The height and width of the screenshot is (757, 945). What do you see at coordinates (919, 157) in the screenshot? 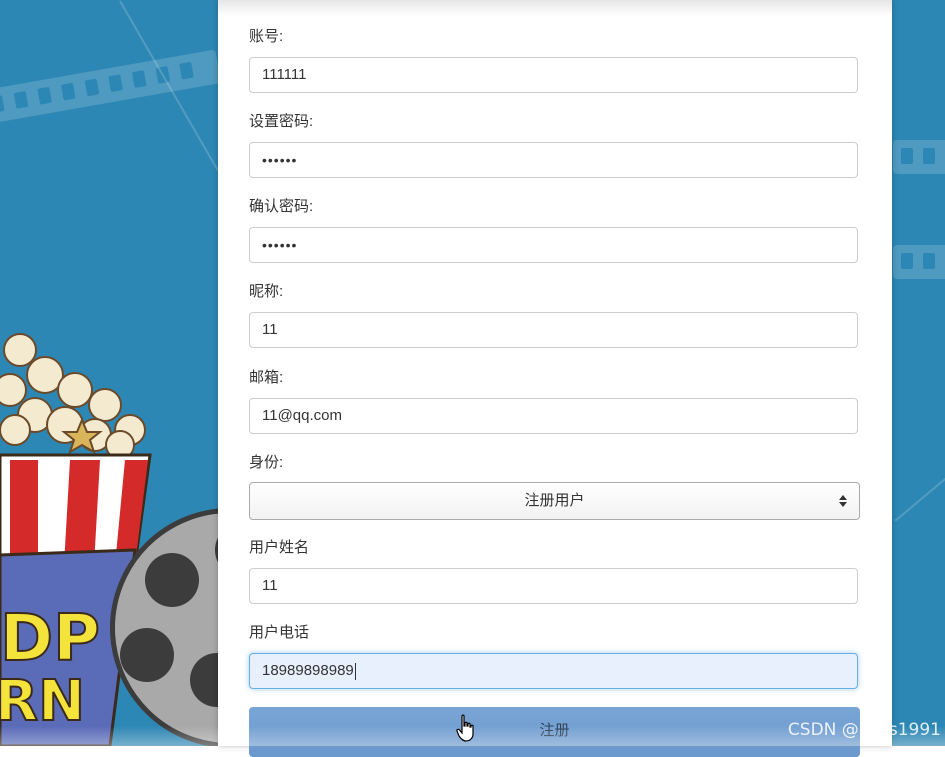
I see `film-strip-decoration-right` at bounding box center [919, 157].